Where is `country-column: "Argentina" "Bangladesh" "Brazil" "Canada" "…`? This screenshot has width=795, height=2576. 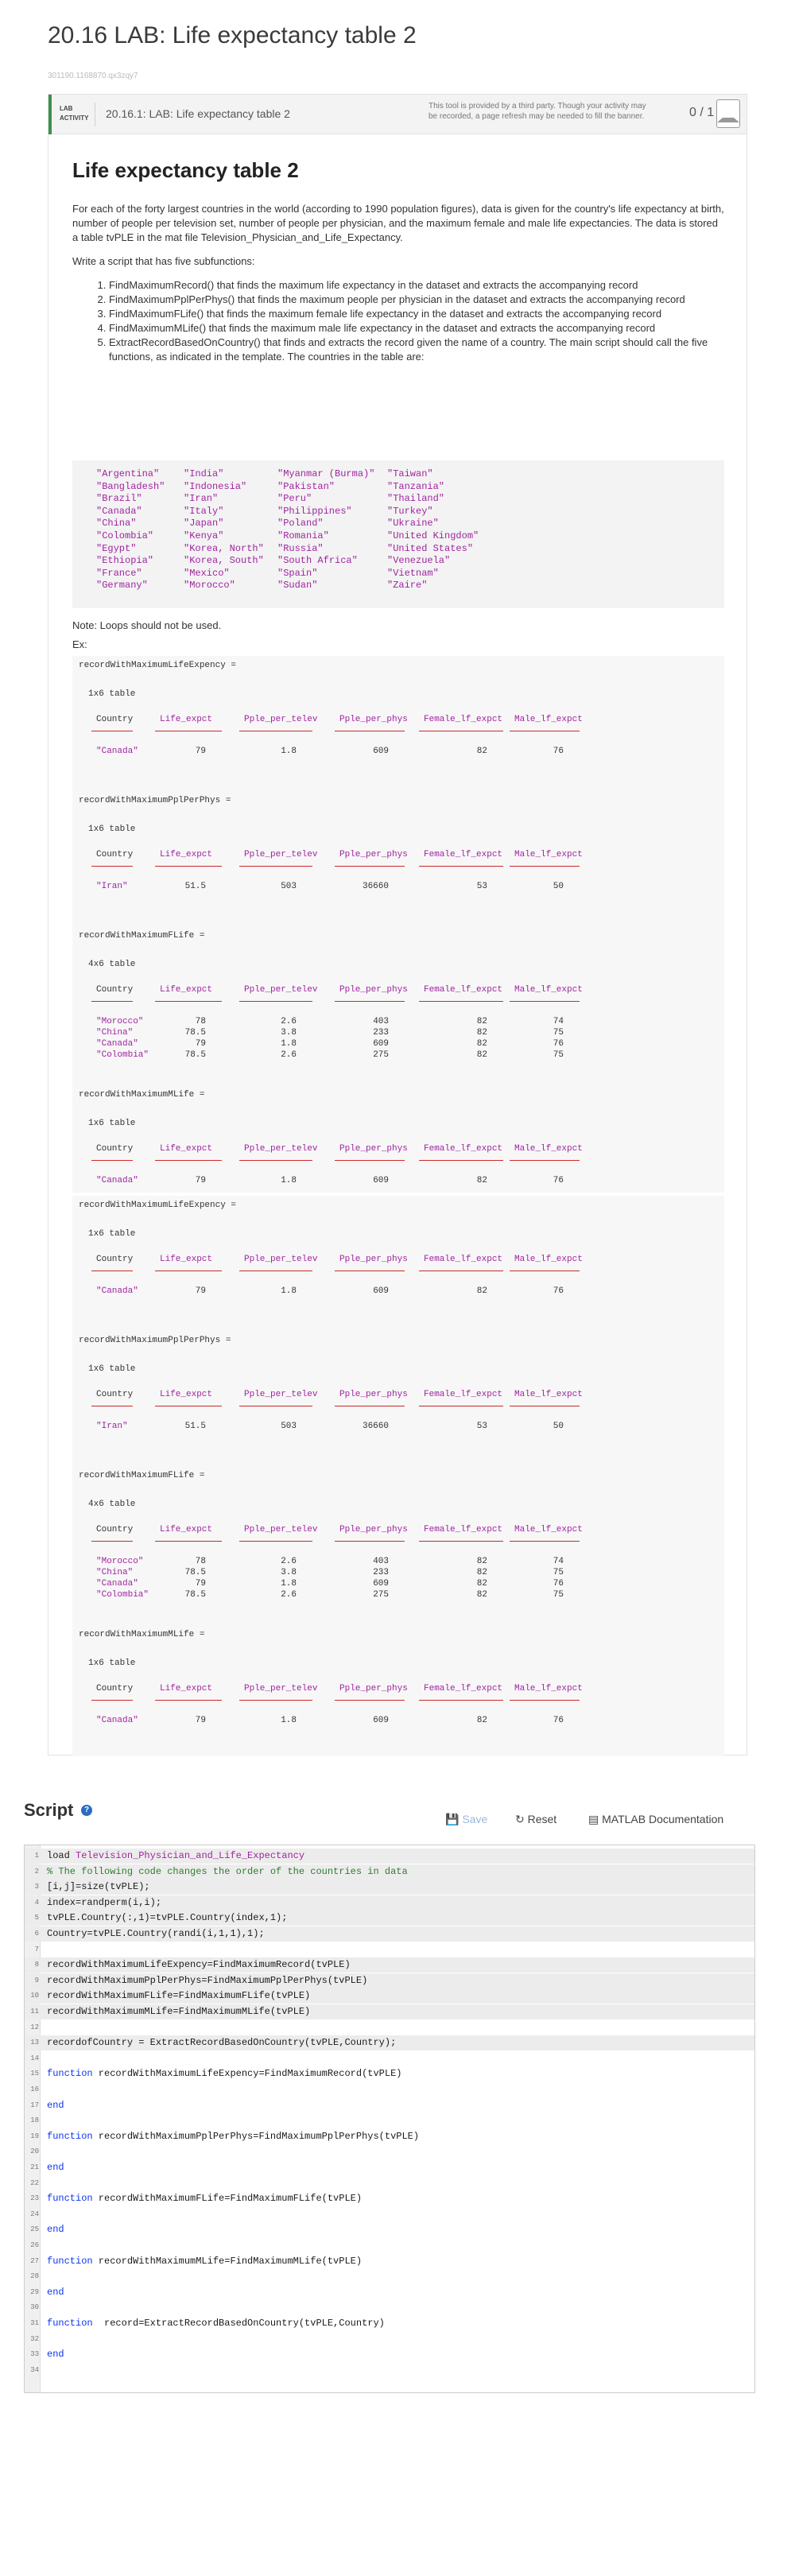
country-column: "Argentina" "Bangladesh" "Brazil" "Canada" "… is located at coordinates (130, 530).